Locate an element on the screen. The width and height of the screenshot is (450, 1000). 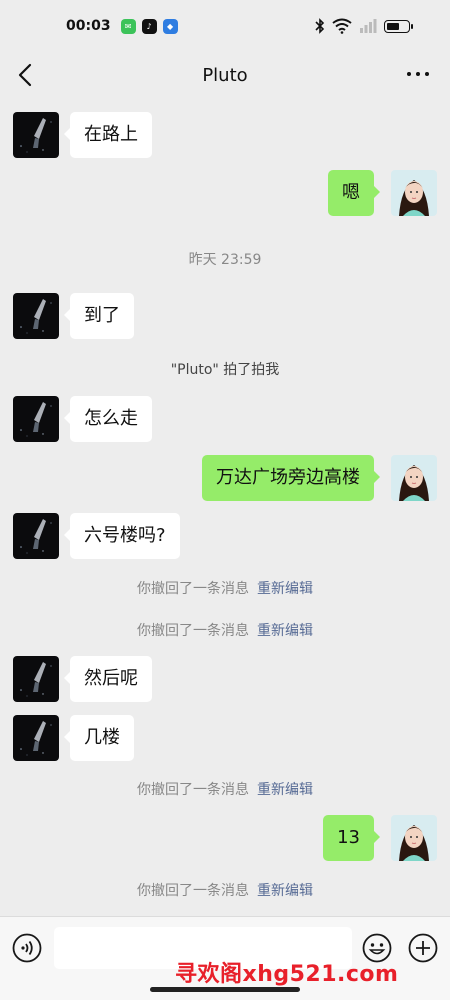
message-bubble-received: 在路上 is located at coordinates (108, 135).